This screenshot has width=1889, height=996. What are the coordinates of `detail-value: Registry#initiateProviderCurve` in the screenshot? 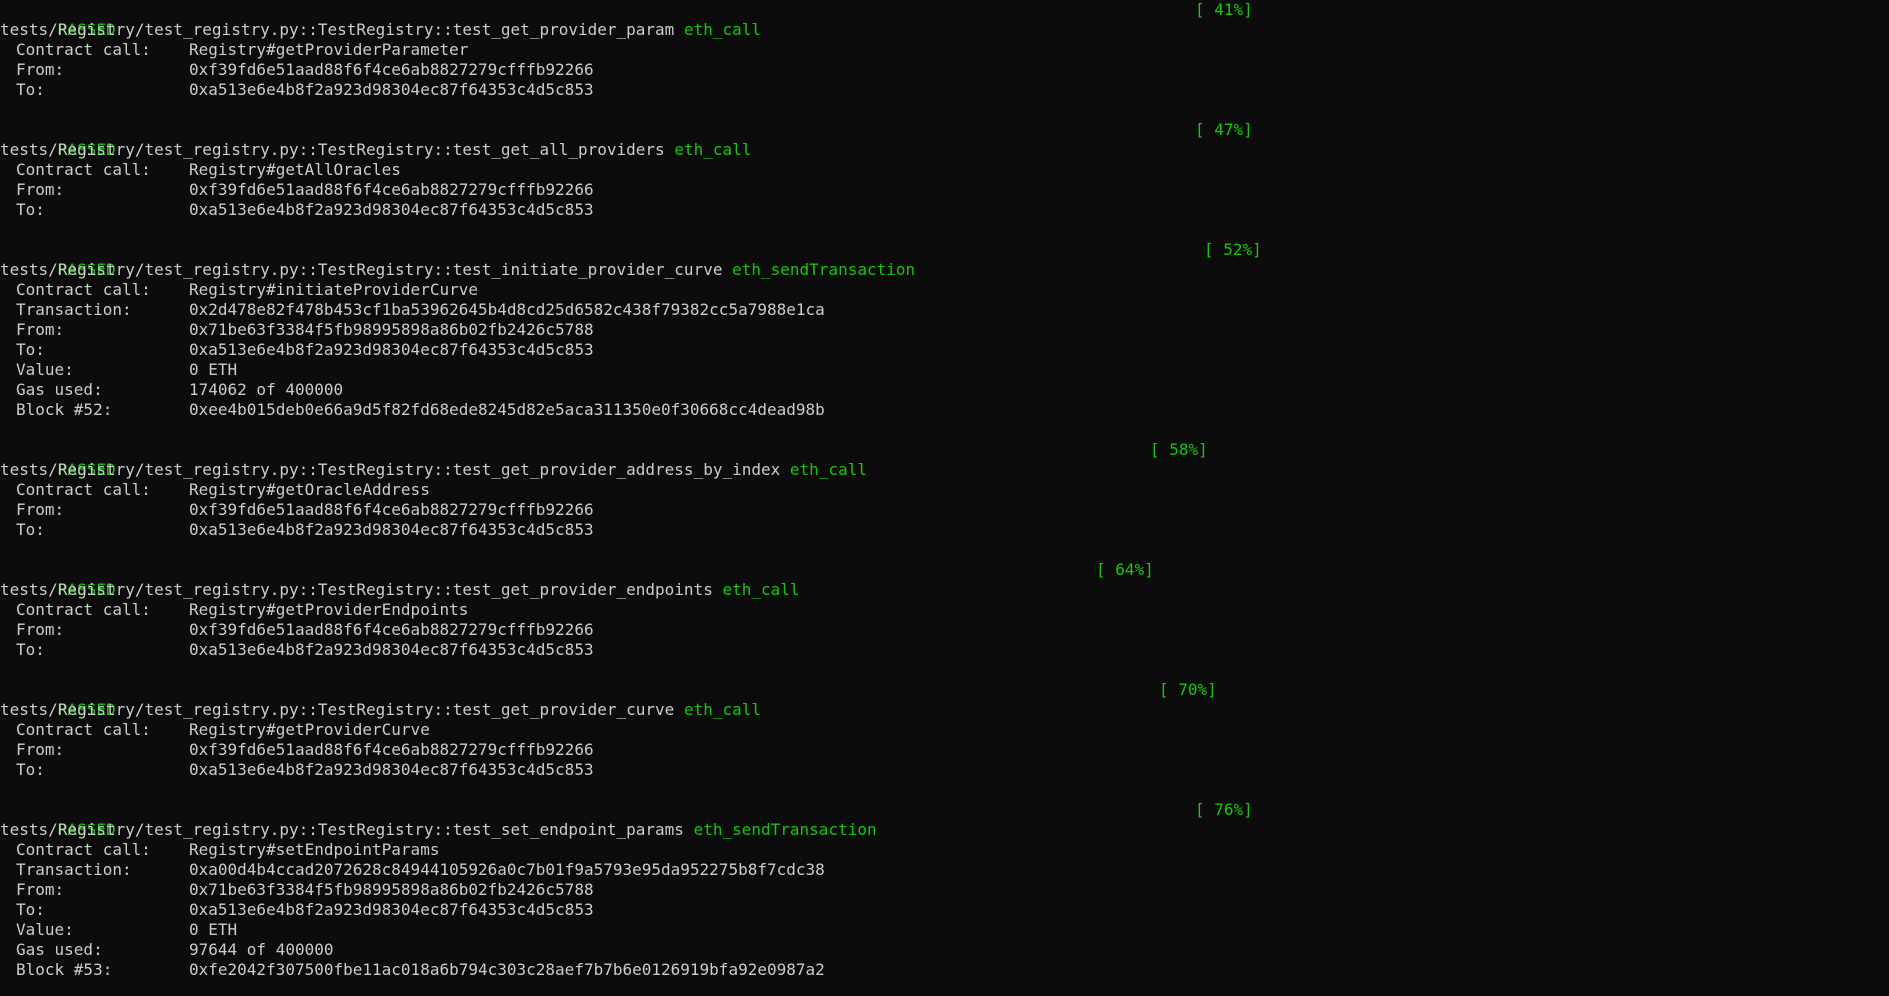 It's located at (333, 289).